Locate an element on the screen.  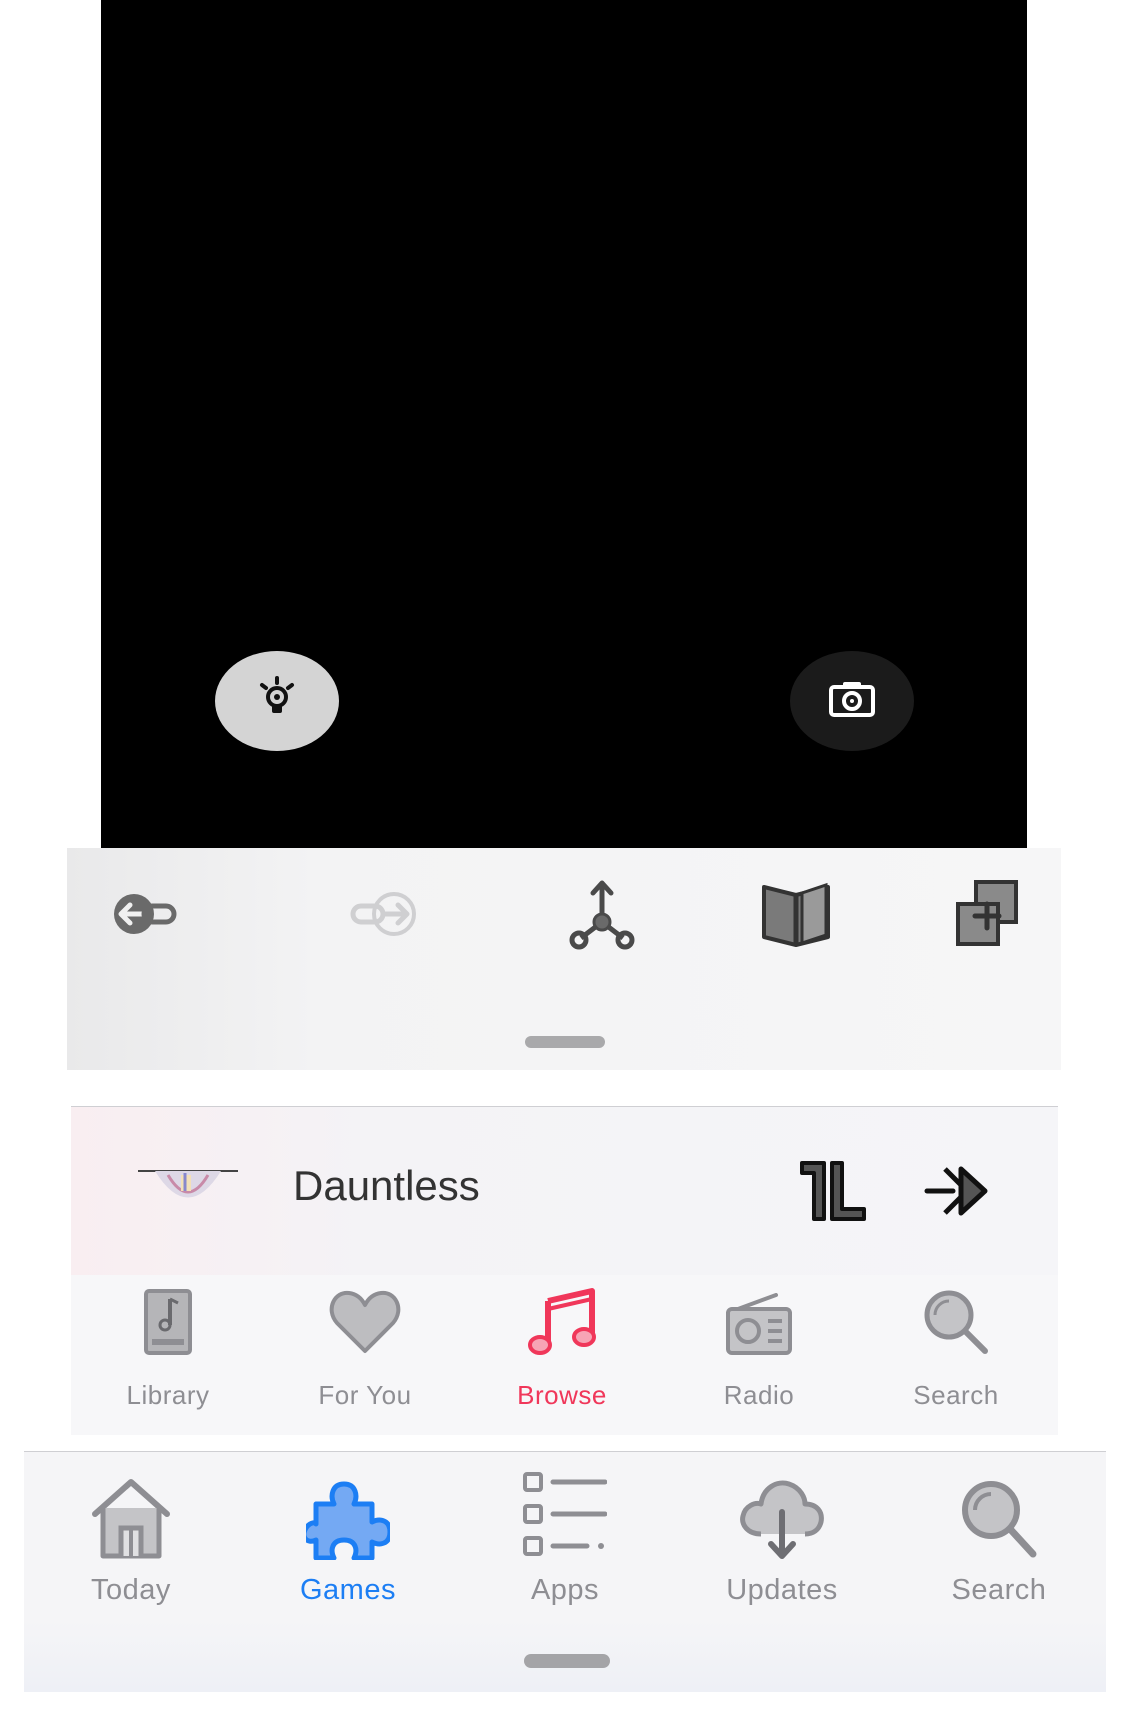
share-button is located at coordinates (602, 916).